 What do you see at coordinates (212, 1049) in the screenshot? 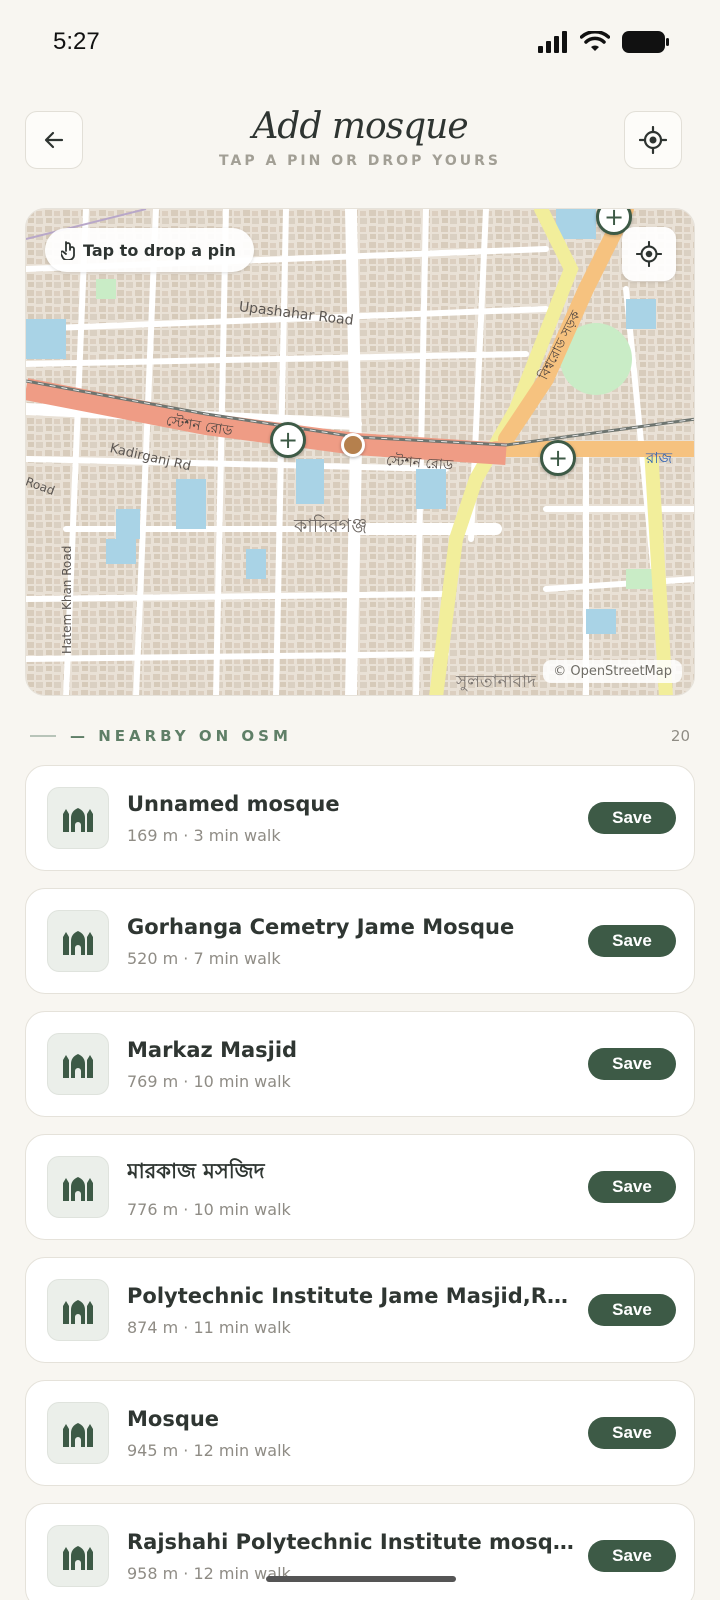
I see `mosque-name: Markaz Masjid` at bounding box center [212, 1049].